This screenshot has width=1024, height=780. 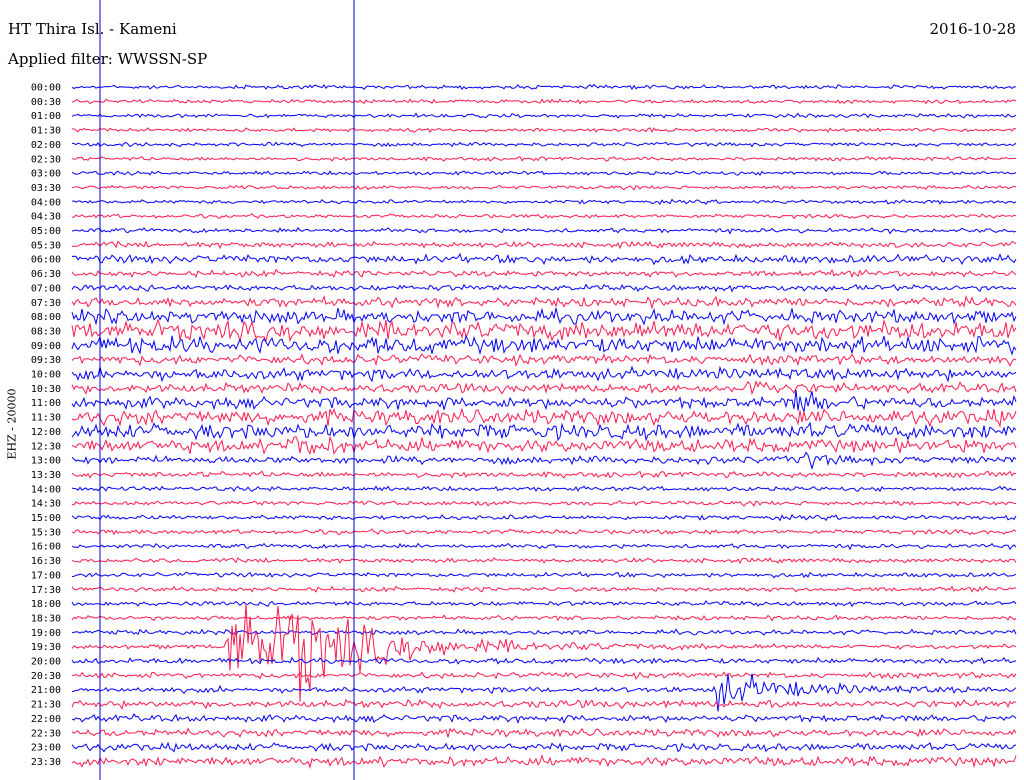 What do you see at coordinates (46, 489) in the screenshot?
I see `row-time-label: 14:00` at bounding box center [46, 489].